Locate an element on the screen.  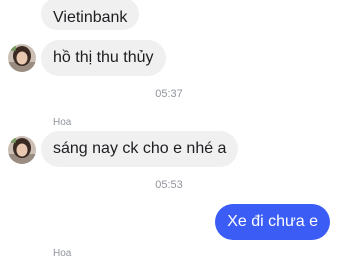
message-text: sáng nay ck cho e nhé a is located at coordinates (140, 148).